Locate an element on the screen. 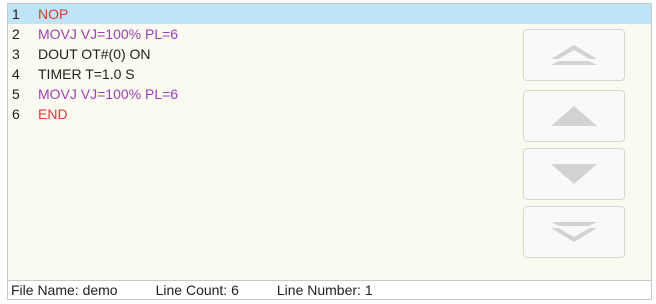  line-number: 6 is located at coordinates (16, 114).